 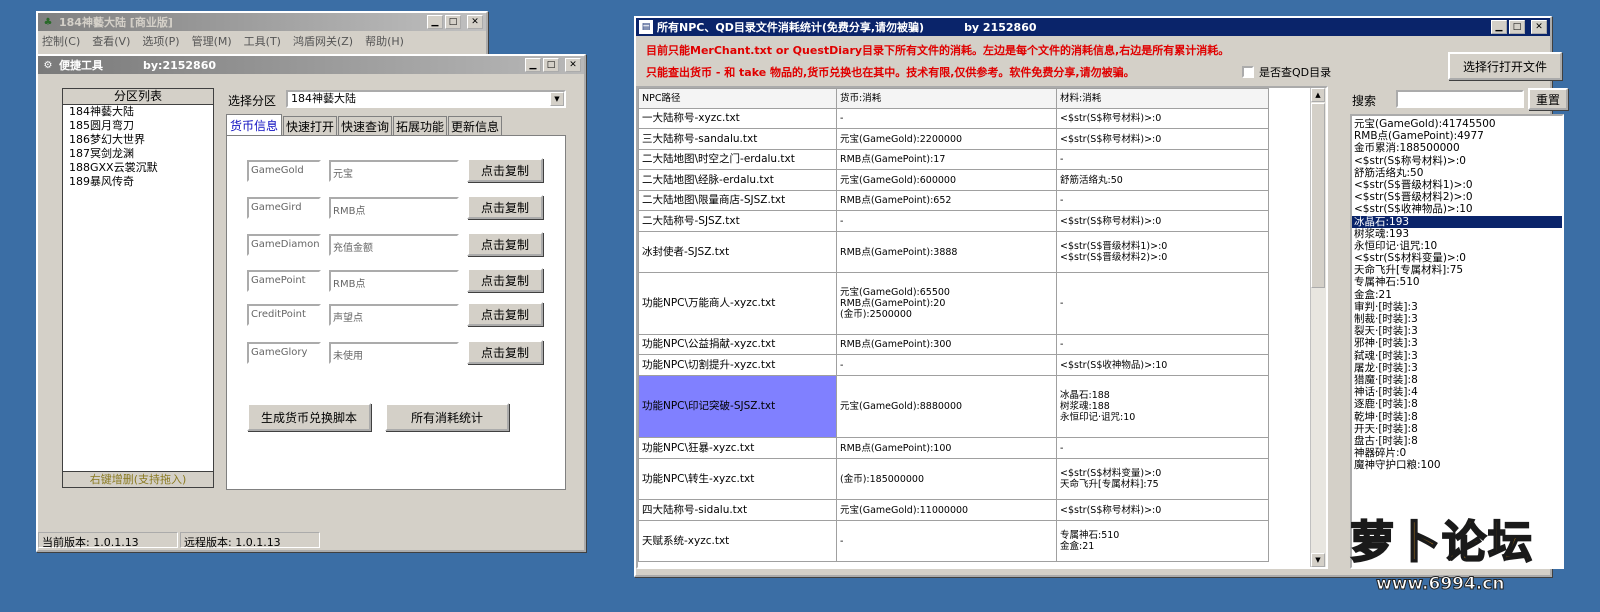 I want to click on total-item: 弑魂·[时装]:3, so click(x=1457, y=356).